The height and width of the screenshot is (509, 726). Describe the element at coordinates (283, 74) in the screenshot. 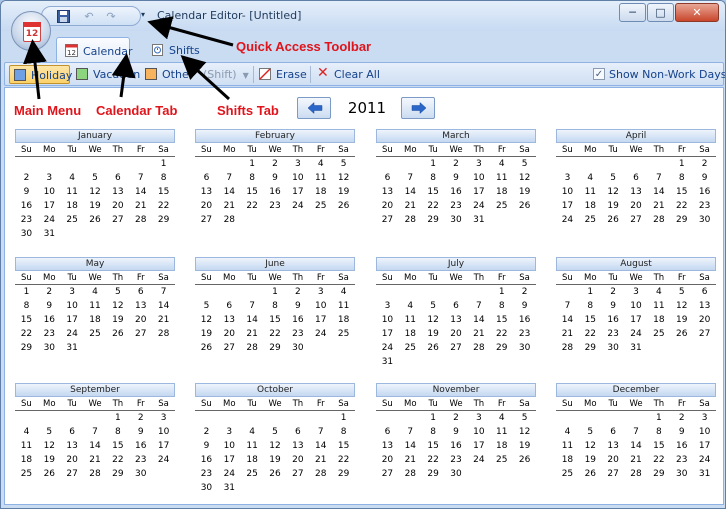

I see `erase-button: Erase` at that location.